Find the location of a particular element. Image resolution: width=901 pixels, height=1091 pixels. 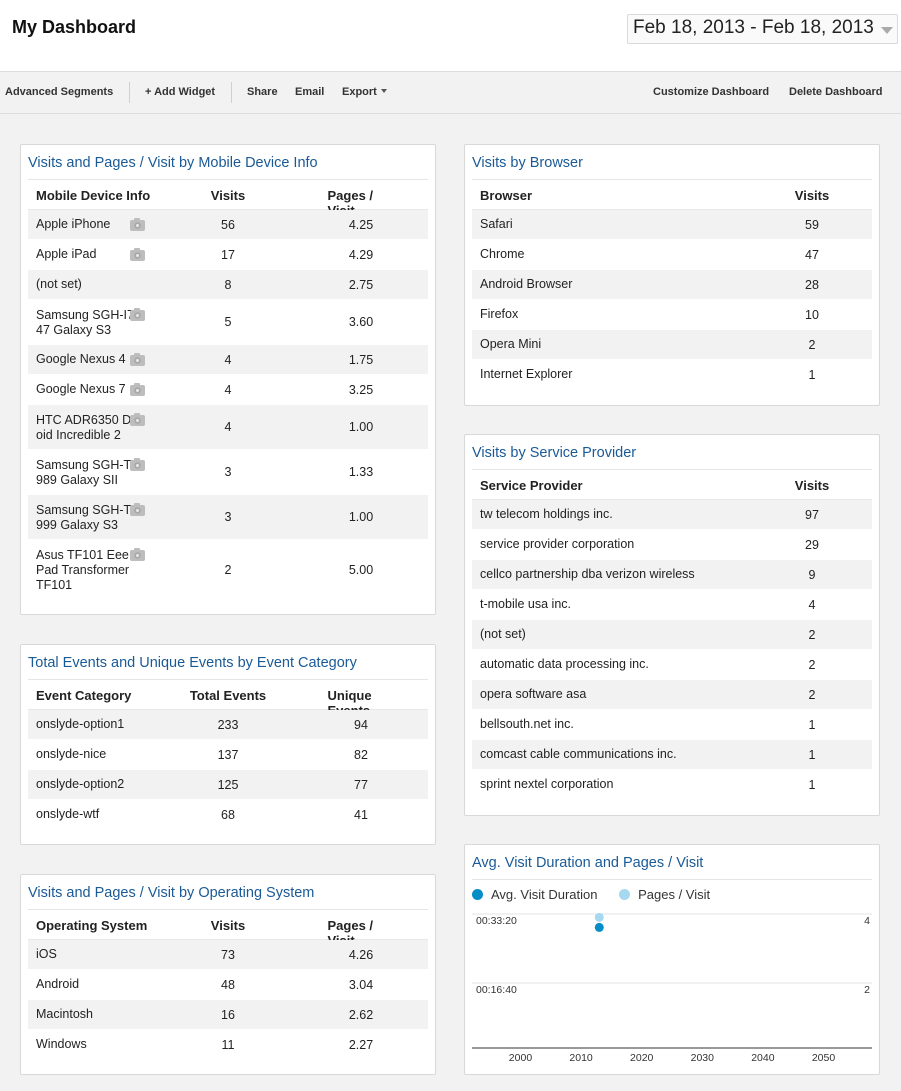

dashboard-header: My Dashboard Feb 18, 2013 - Feb 18, 2013 is located at coordinates (450, 36).